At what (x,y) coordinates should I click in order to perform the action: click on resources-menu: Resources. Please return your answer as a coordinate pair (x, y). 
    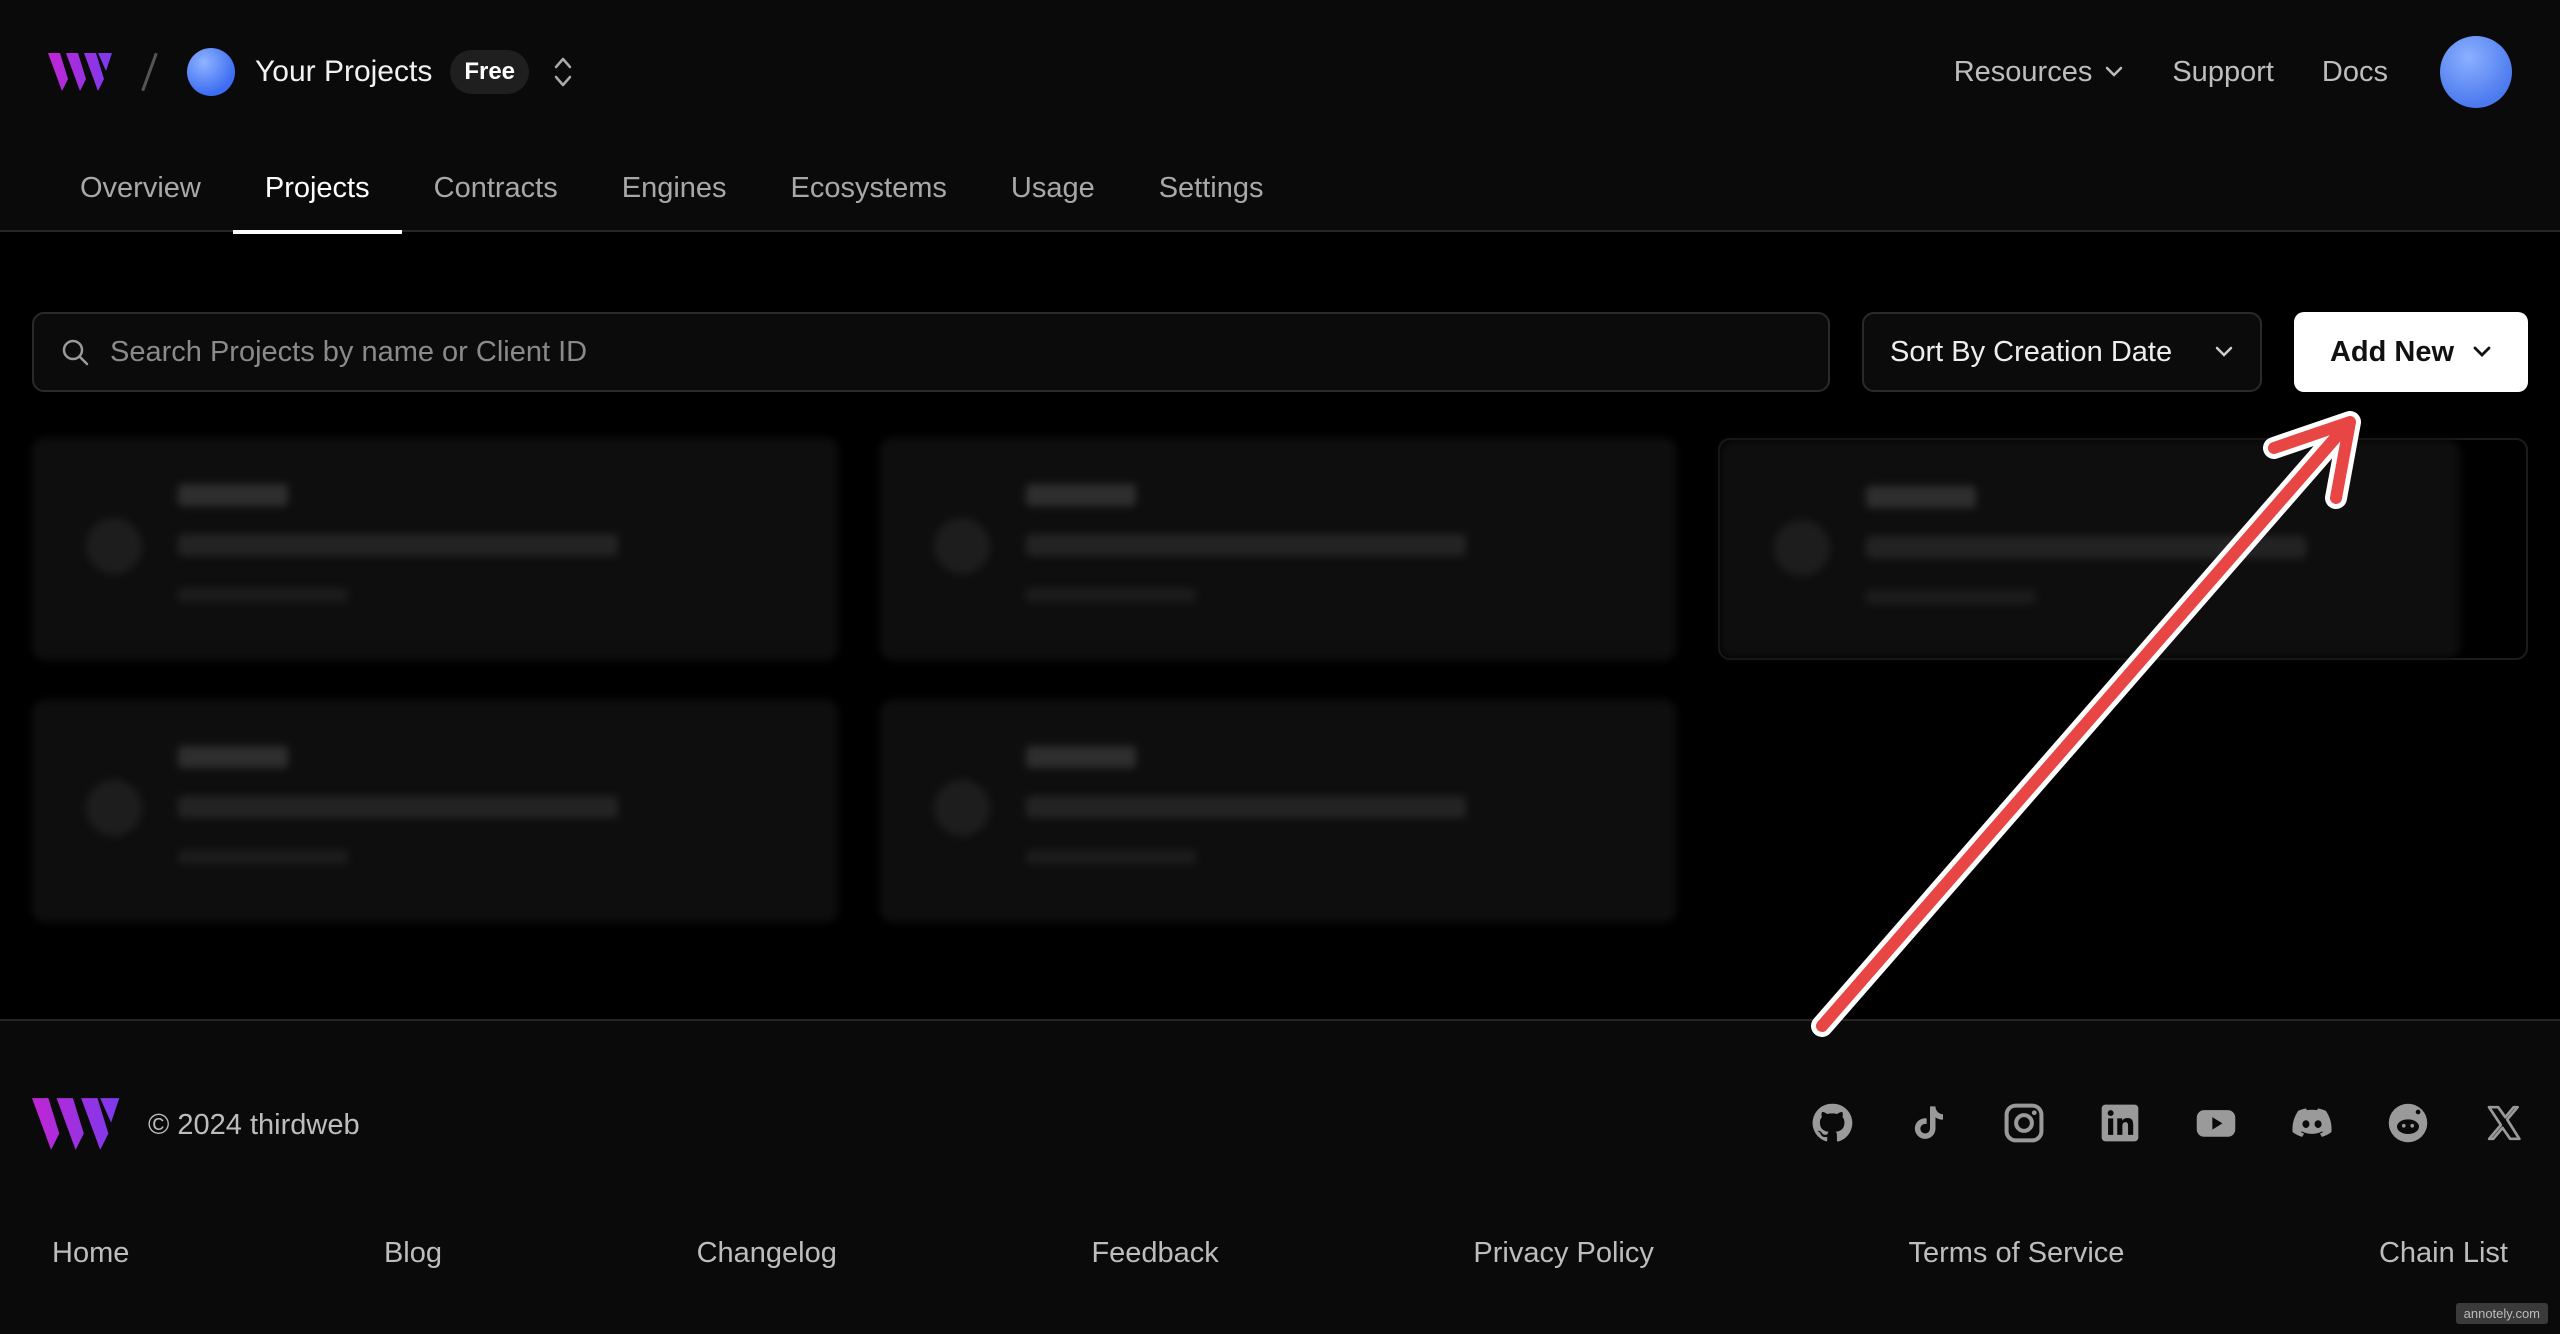
    Looking at the image, I should click on (2039, 72).